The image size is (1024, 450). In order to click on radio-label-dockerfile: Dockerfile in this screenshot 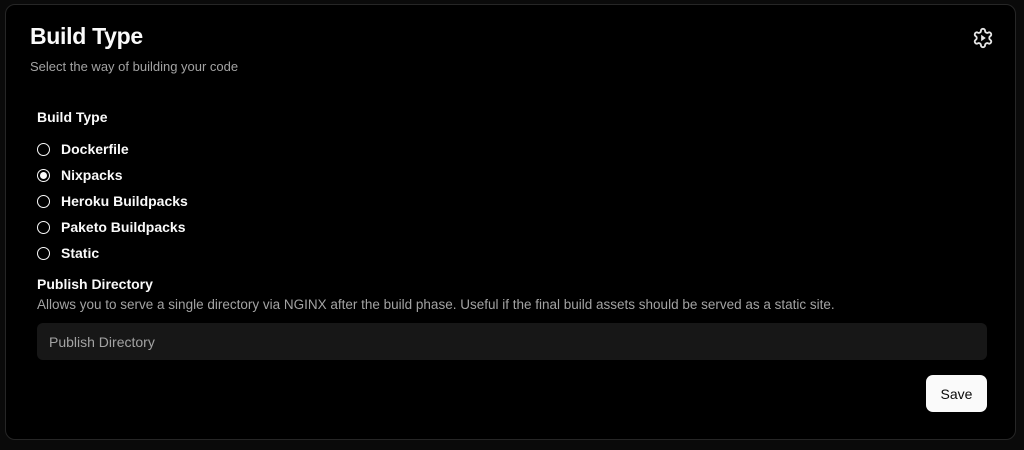, I will do `click(95, 149)`.